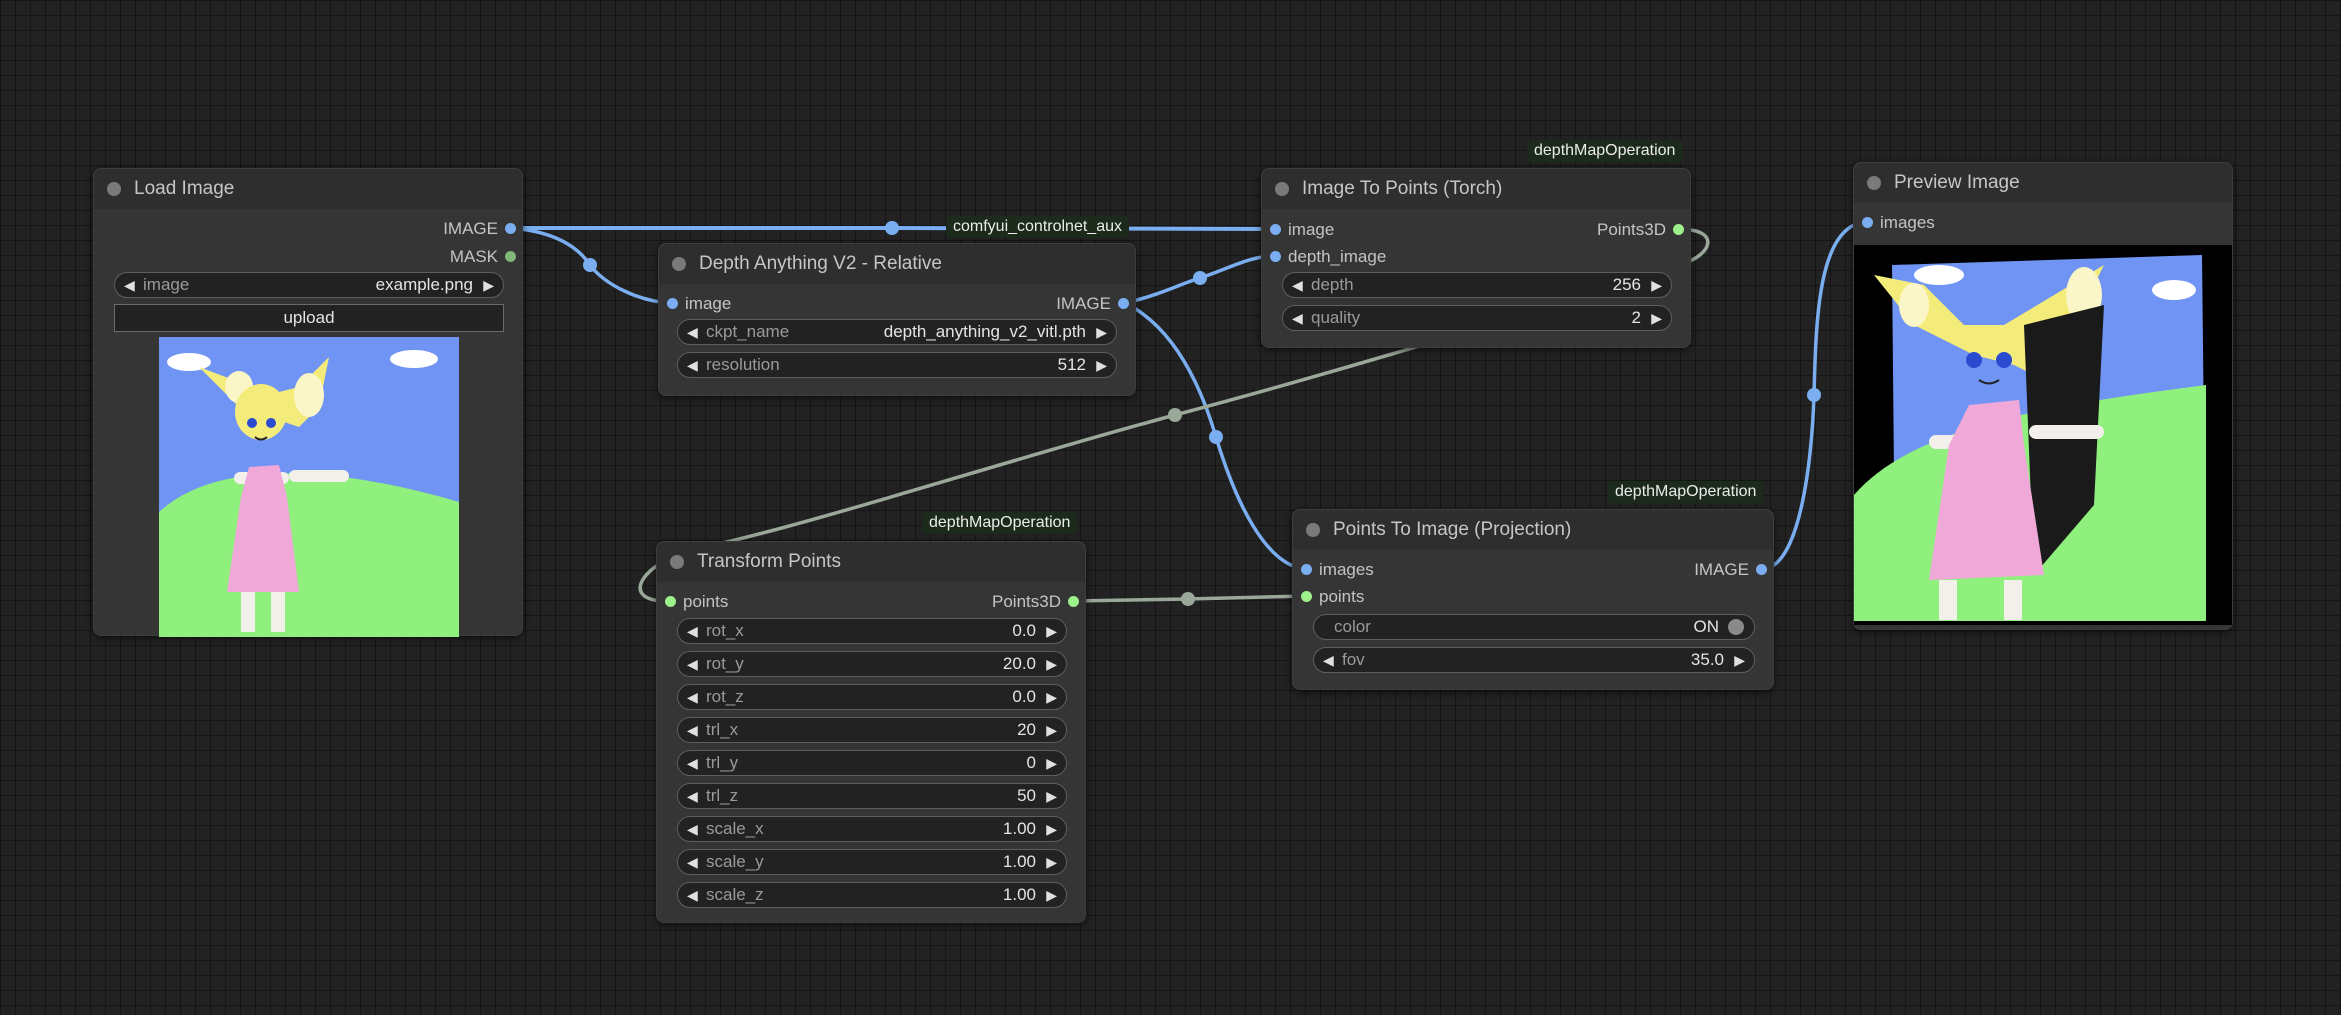 This screenshot has height=1015, width=2341. What do you see at coordinates (308, 189) in the screenshot?
I see `node-title-bar: Load Image` at bounding box center [308, 189].